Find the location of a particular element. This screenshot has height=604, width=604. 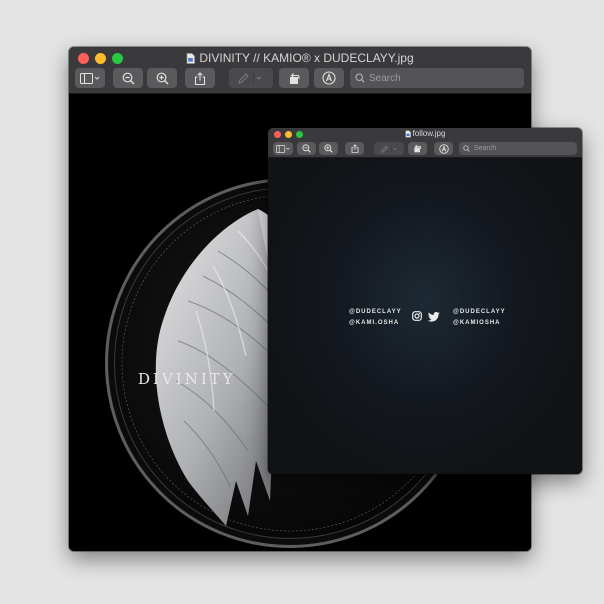

twitter-icon is located at coordinates (434, 317).